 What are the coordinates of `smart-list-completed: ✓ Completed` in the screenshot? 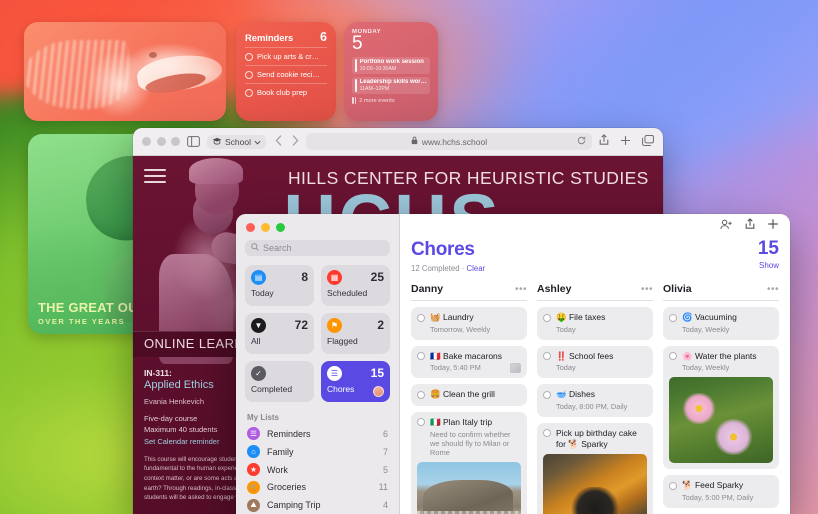 It's located at (279, 382).